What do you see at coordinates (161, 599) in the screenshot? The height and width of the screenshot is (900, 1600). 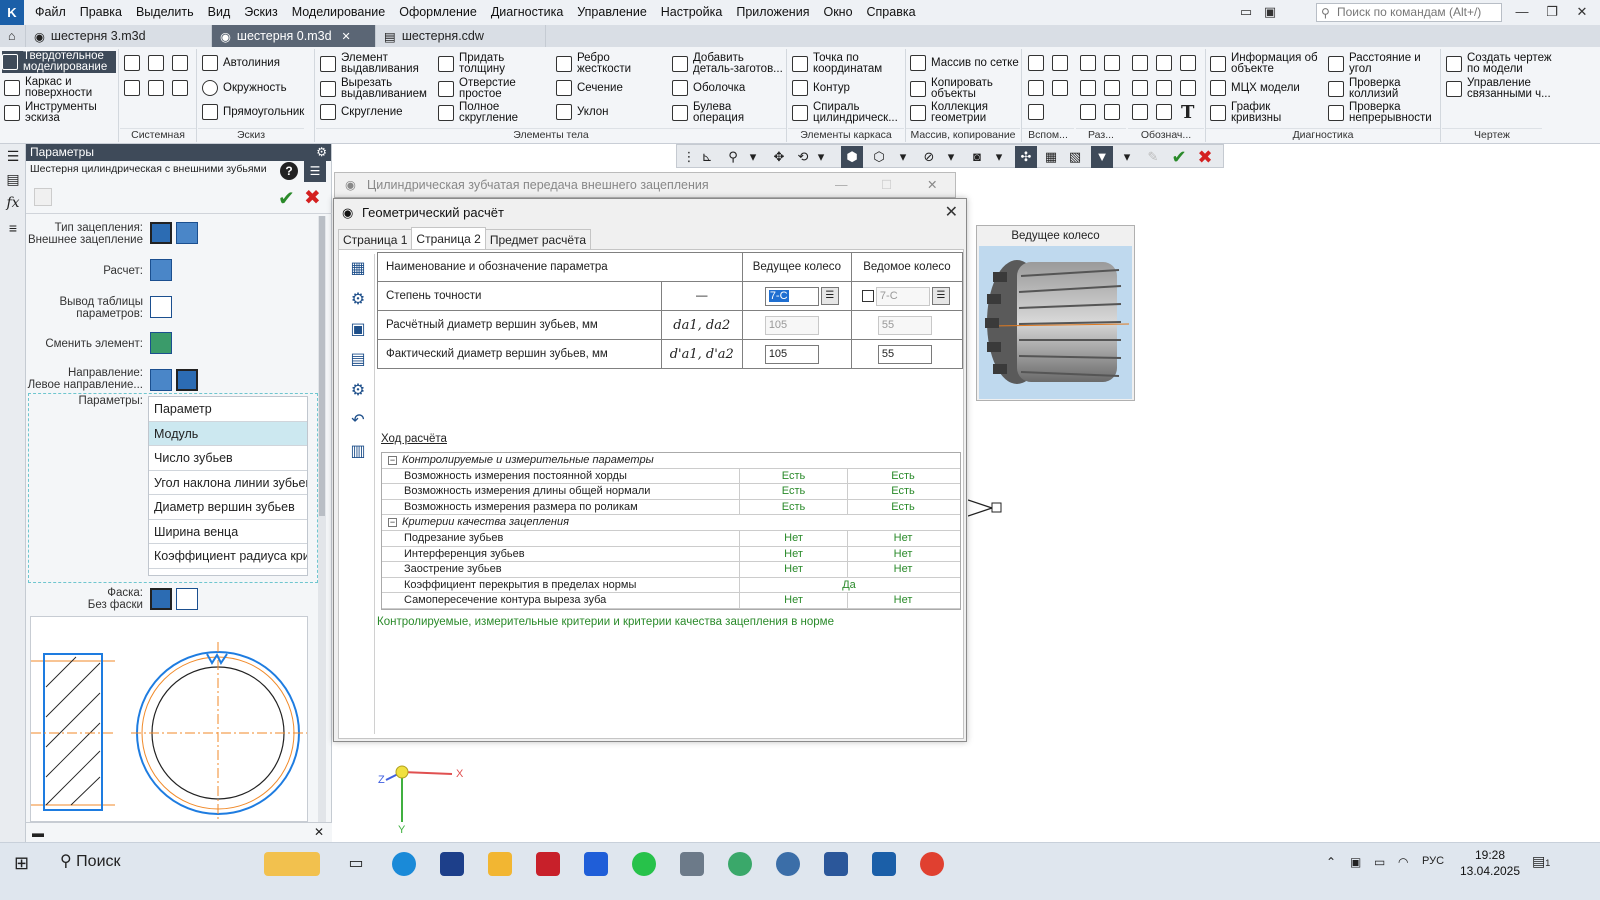 I see `no-chamfer-icon` at bounding box center [161, 599].